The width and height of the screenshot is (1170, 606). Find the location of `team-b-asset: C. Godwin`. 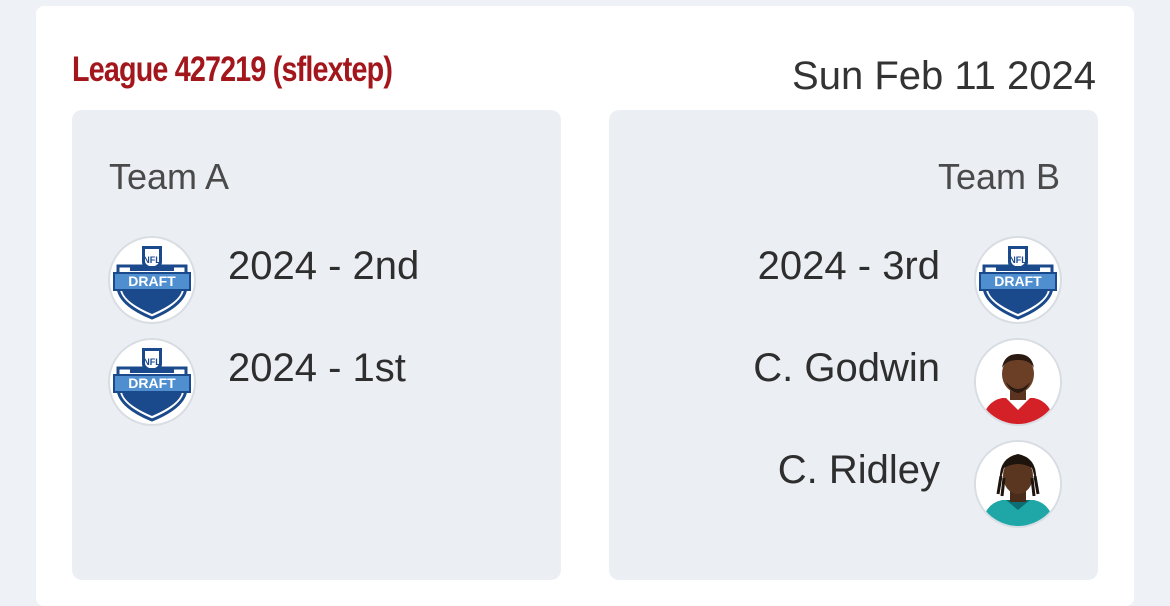

team-b-asset: C. Godwin is located at coordinates (832, 382).